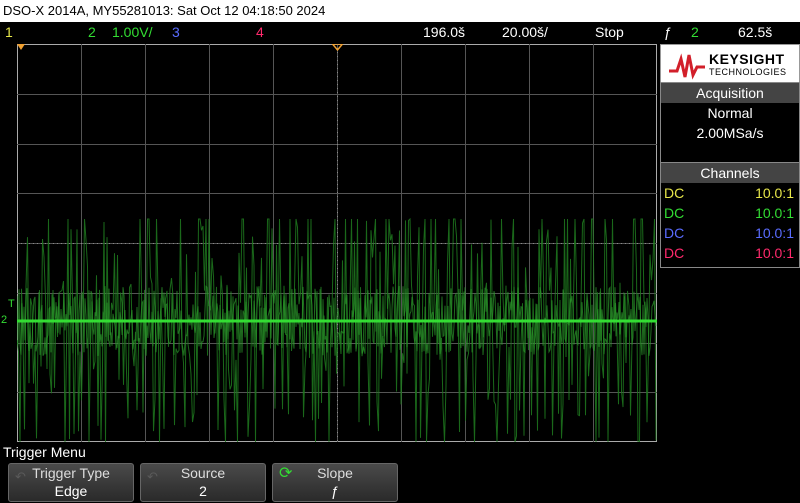 Image resolution: width=800 pixels, height=503 pixels. I want to click on keysight-wave-icon, so click(687, 66).